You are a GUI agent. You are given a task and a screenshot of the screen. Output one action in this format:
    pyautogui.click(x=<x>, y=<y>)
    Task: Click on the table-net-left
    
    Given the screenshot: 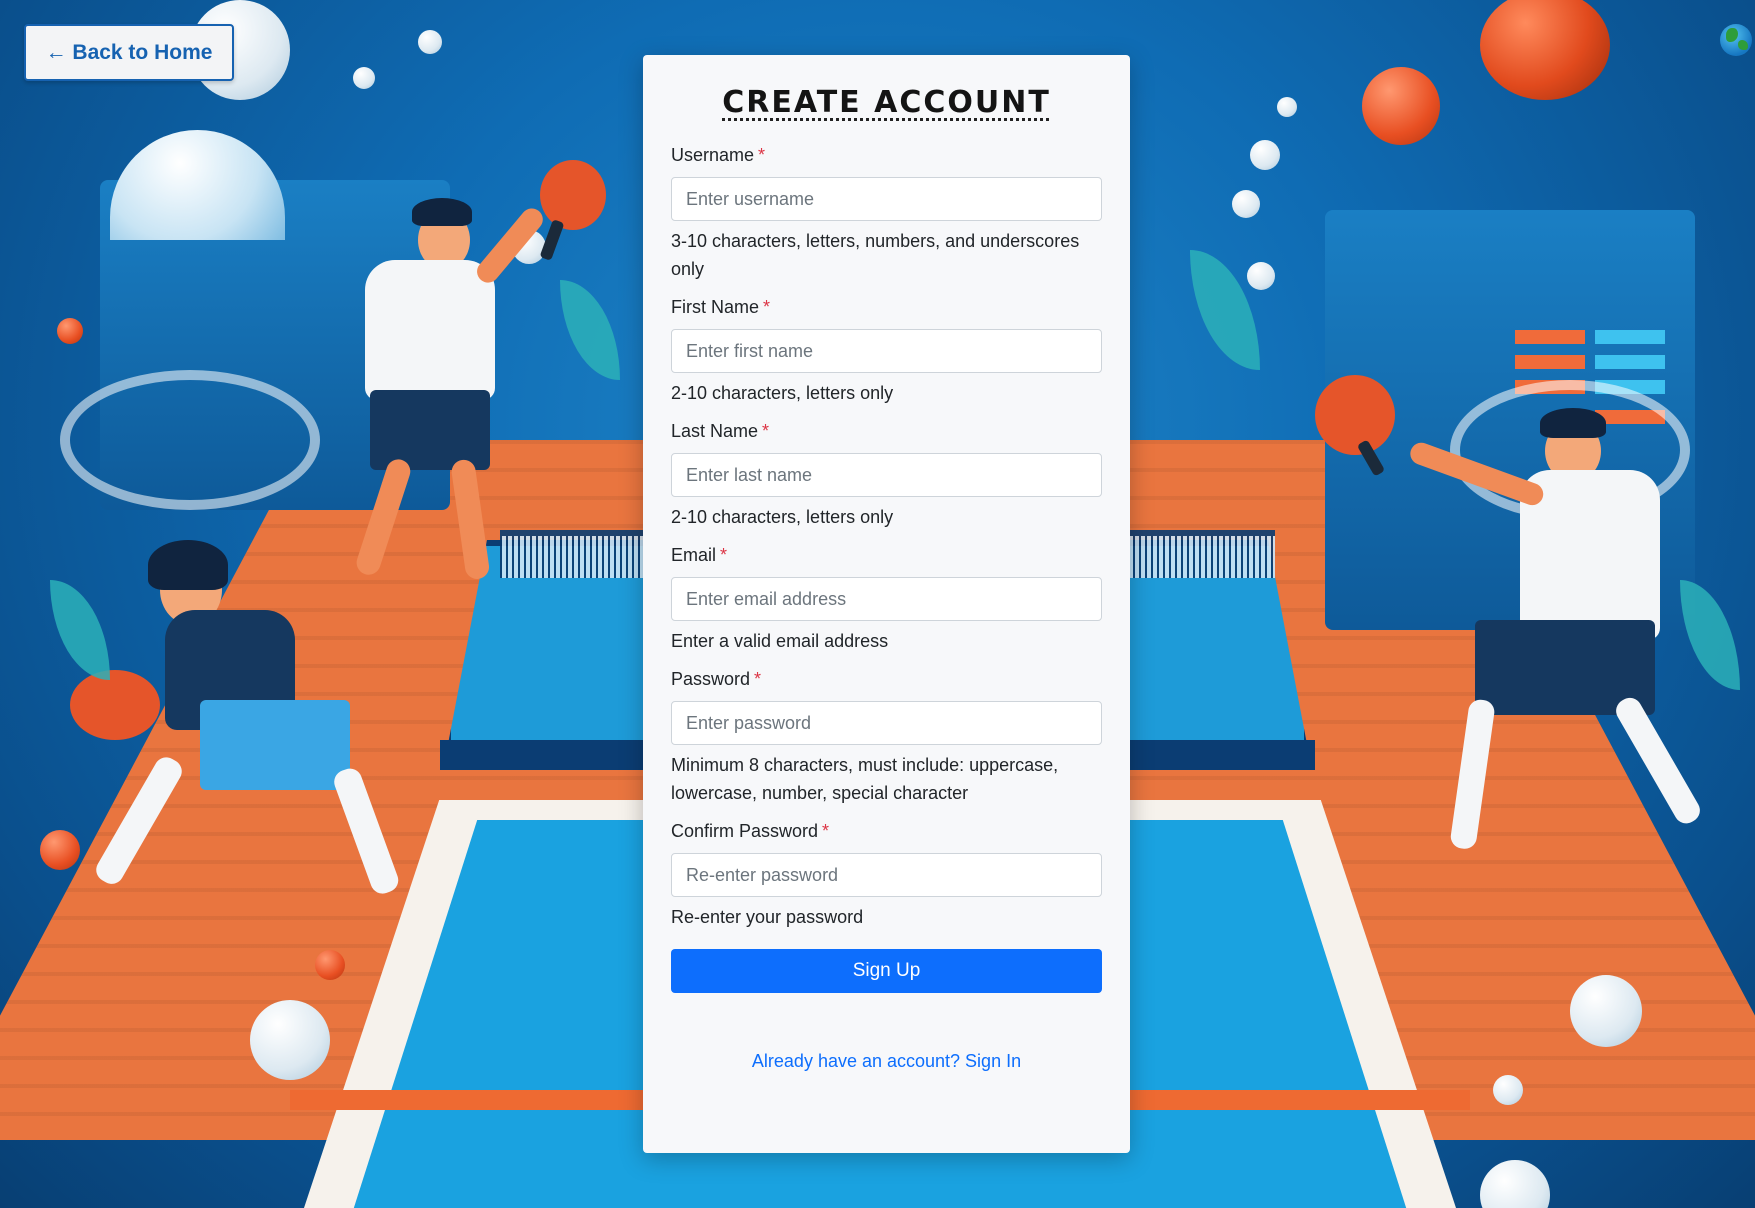 What is the action you would take?
    pyautogui.click(x=580, y=554)
    